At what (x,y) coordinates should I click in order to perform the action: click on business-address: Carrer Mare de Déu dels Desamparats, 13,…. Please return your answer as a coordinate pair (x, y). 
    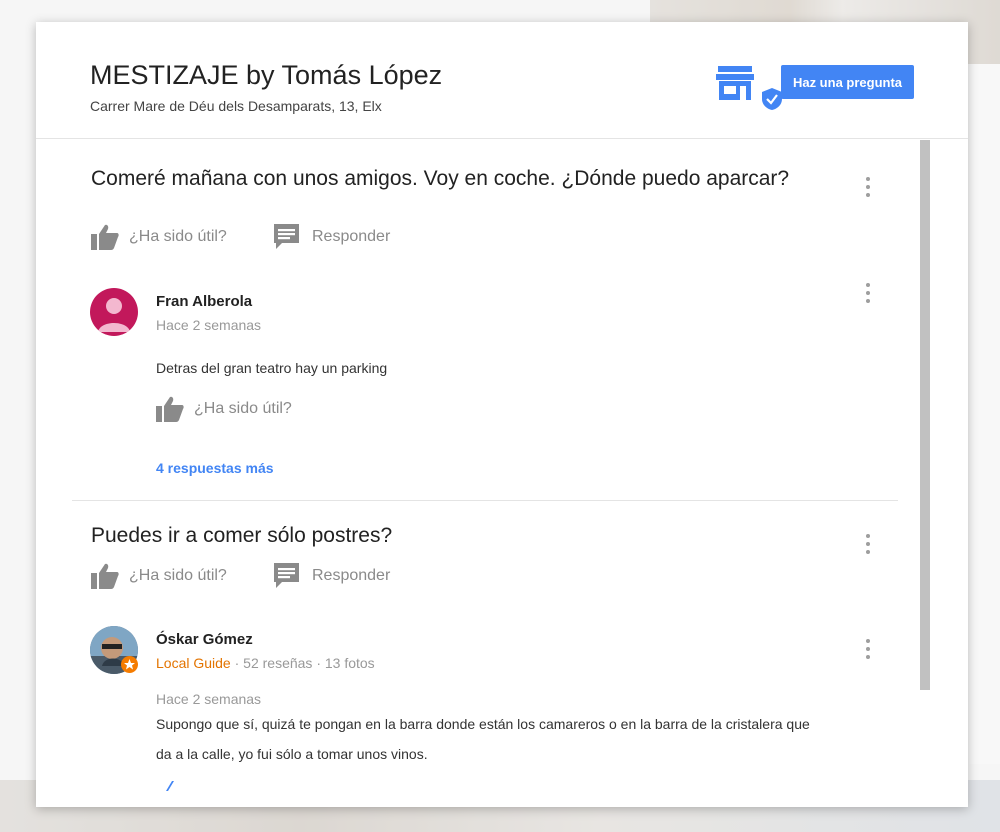
    Looking at the image, I should click on (236, 106).